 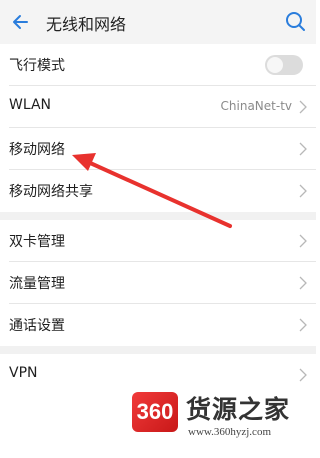 I want to click on wlan-value: ChinaNet-tv, so click(x=256, y=106).